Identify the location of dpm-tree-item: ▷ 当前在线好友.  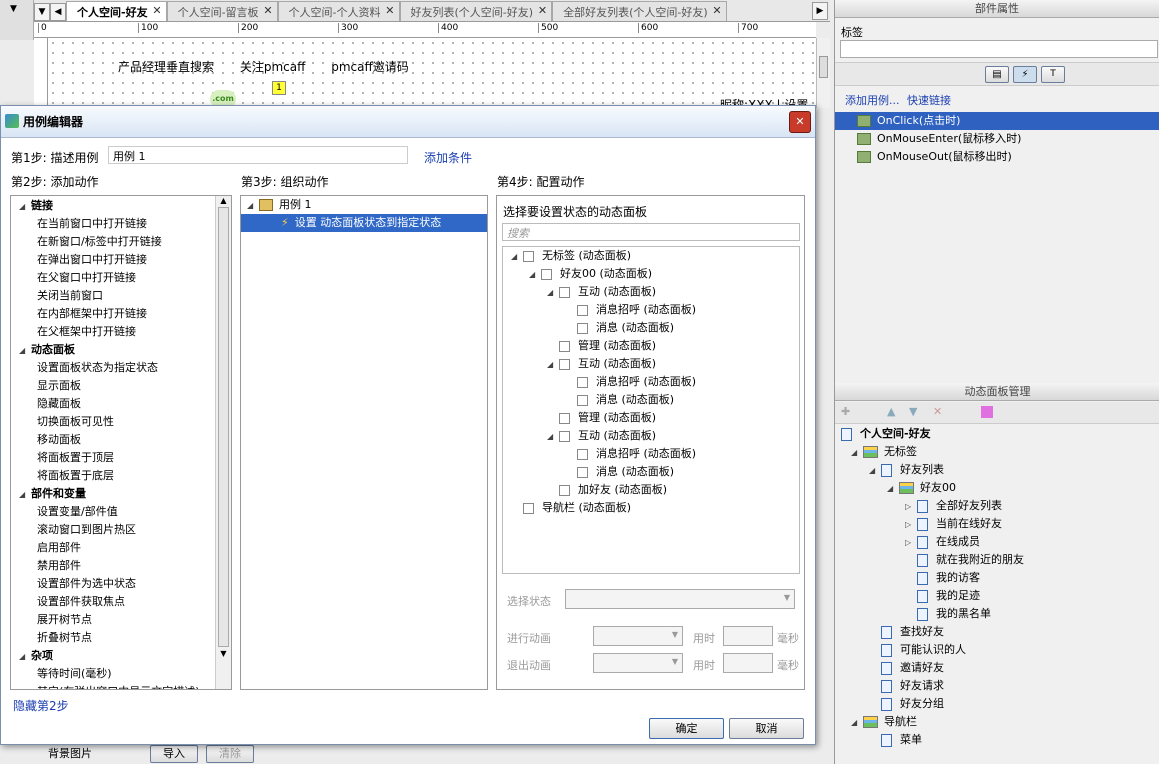
(1000, 524).